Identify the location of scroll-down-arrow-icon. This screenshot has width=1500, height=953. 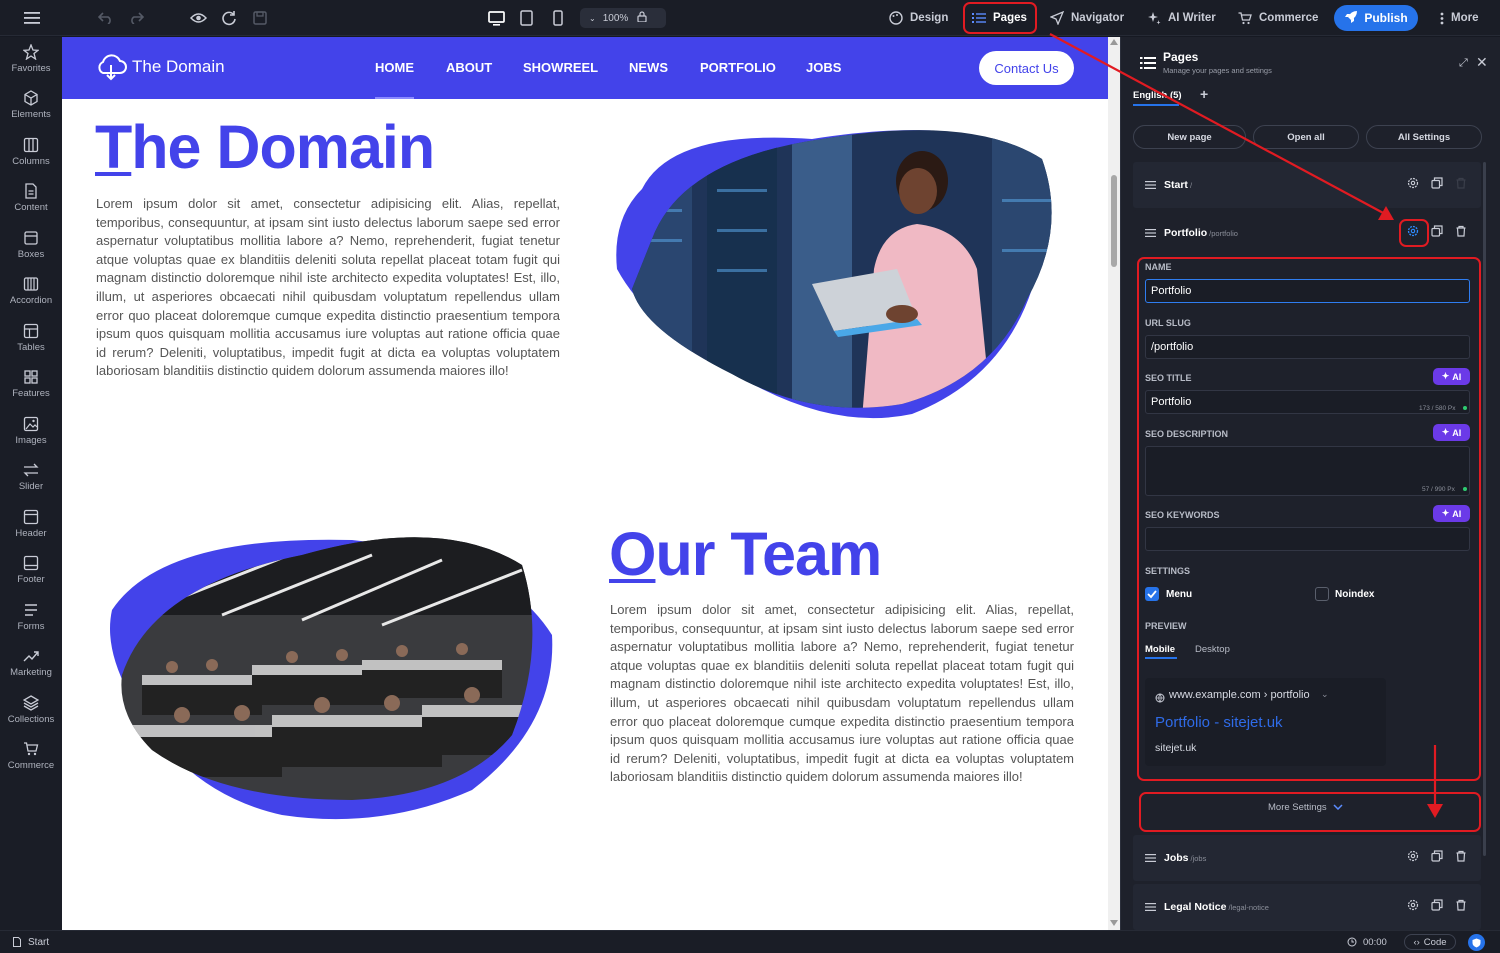
(1114, 923).